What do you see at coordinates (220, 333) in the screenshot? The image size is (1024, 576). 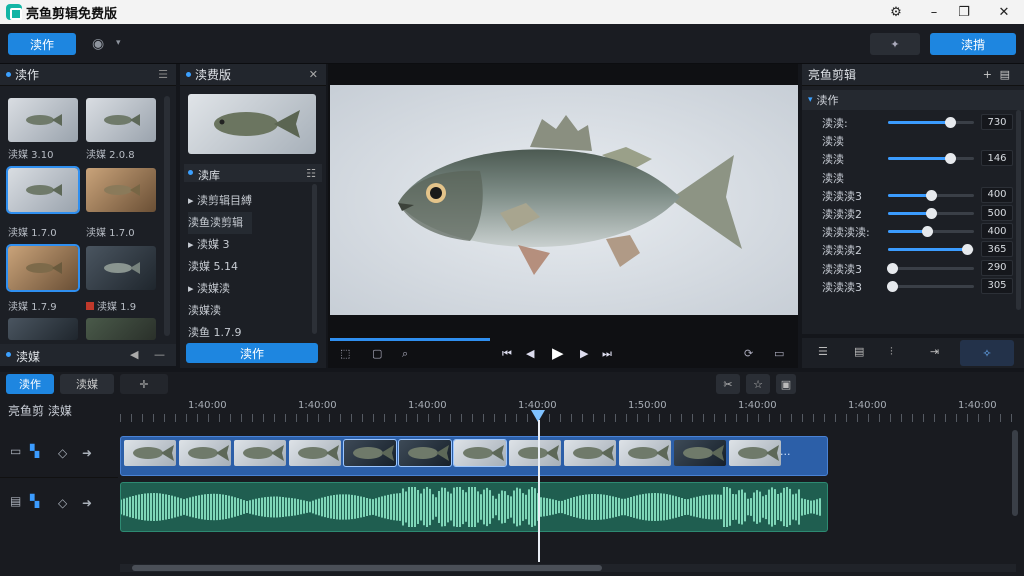 I see `clip-list-item: 渎鱼 1.7.9` at bounding box center [220, 333].